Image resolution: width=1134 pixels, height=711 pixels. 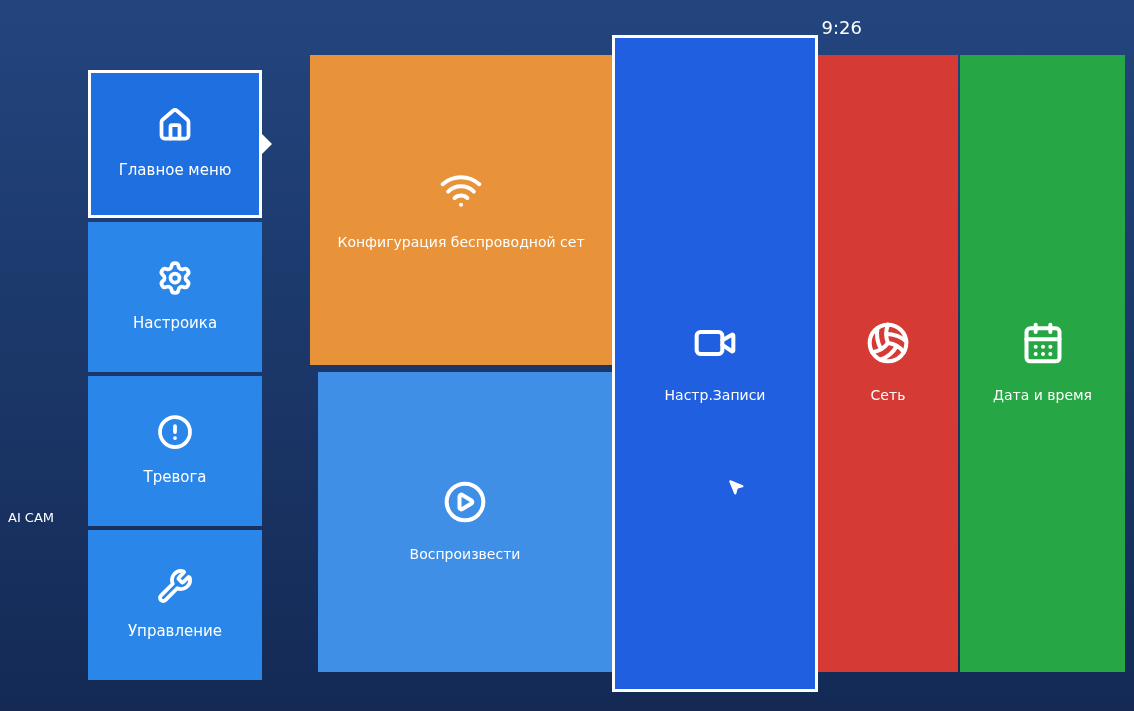 What do you see at coordinates (175, 277) in the screenshot?
I see `gear-icon` at bounding box center [175, 277].